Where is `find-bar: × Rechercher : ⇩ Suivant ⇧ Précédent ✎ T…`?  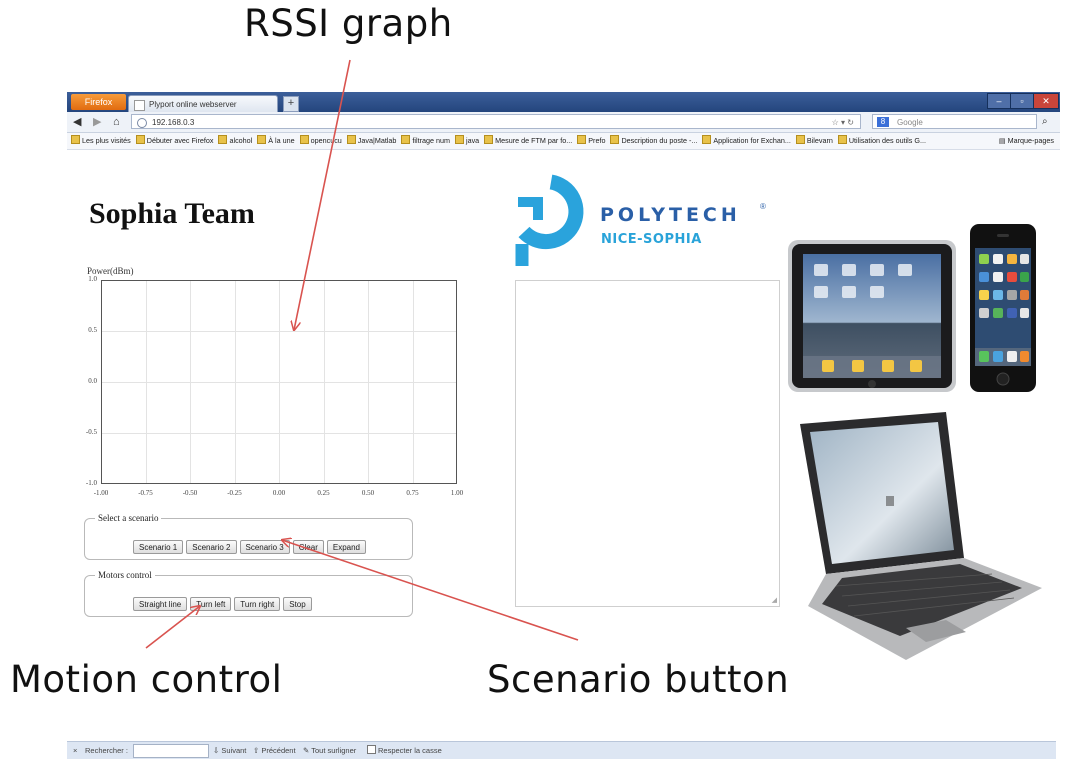 find-bar: × Rechercher : ⇩ Suivant ⇧ Précédent ✎ T… is located at coordinates (561, 750).